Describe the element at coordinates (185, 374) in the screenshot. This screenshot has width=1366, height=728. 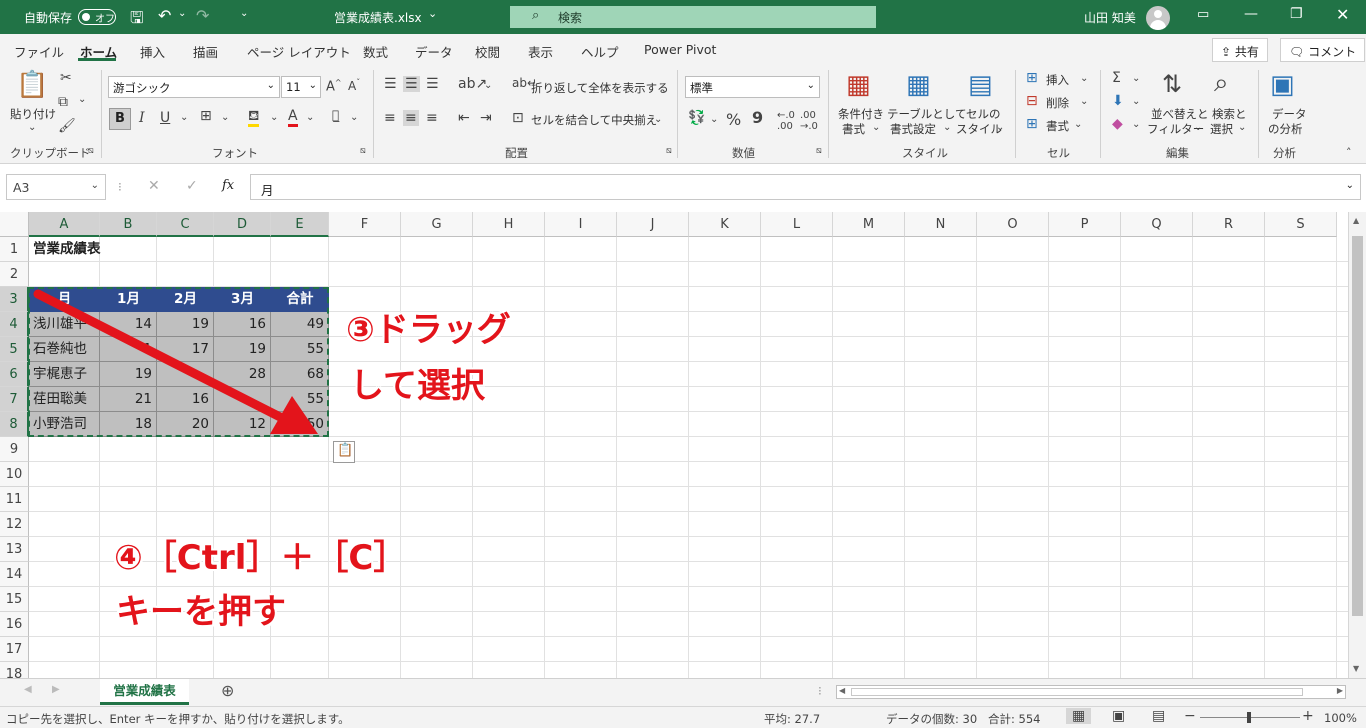
I see `cell-c6` at that location.